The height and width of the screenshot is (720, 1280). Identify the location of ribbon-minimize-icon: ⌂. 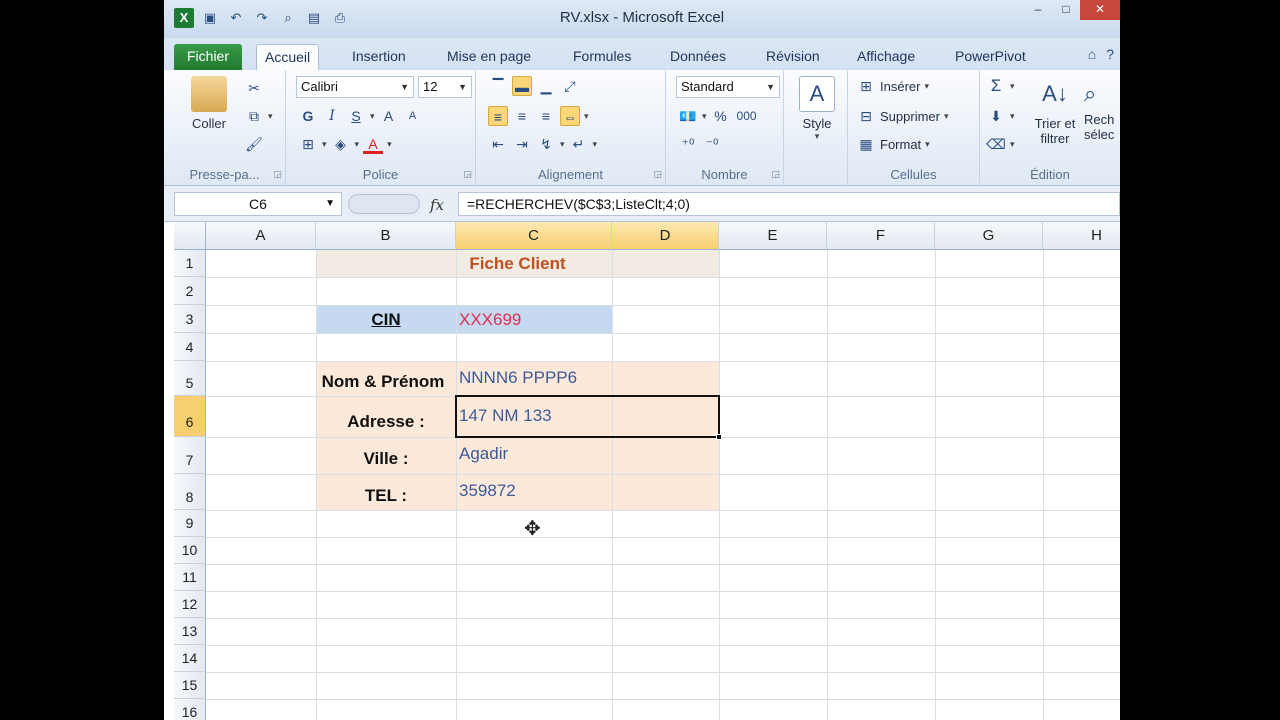
(1092, 54).